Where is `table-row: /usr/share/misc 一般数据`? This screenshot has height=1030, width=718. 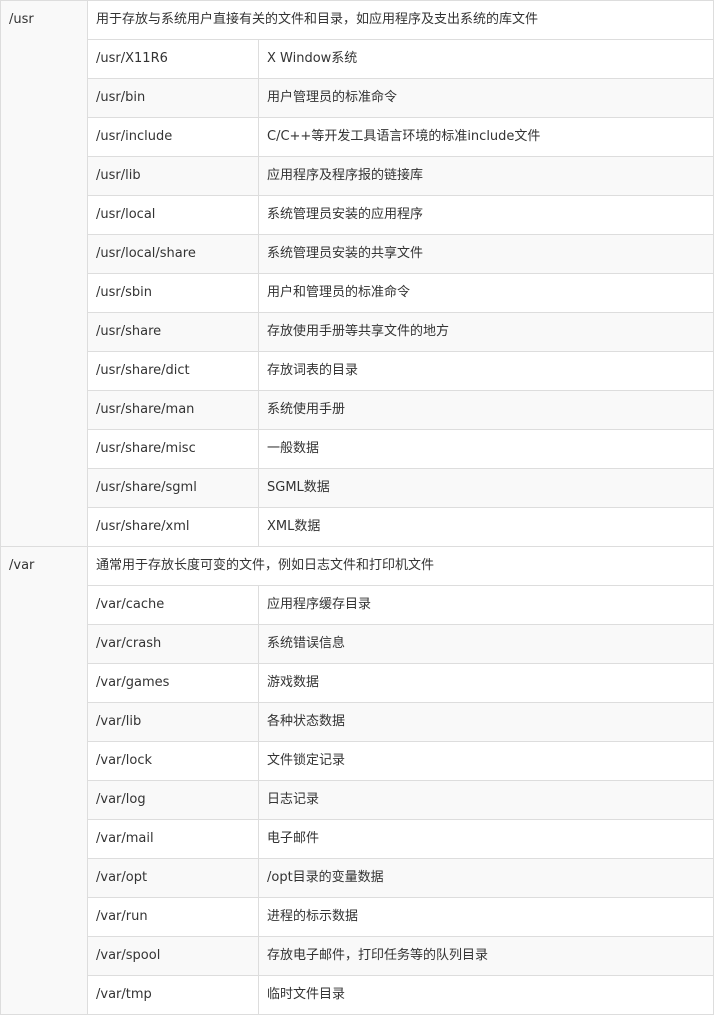 table-row: /usr/share/misc 一般数据 is located at coordinates (358, 449).